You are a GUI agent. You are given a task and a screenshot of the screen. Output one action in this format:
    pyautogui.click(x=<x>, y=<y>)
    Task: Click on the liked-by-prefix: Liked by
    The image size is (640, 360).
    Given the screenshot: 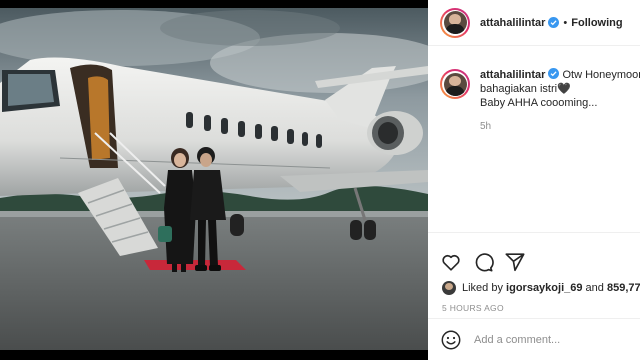 What is the action you would take?
    pyautogui.click(x=482, y=288)
    